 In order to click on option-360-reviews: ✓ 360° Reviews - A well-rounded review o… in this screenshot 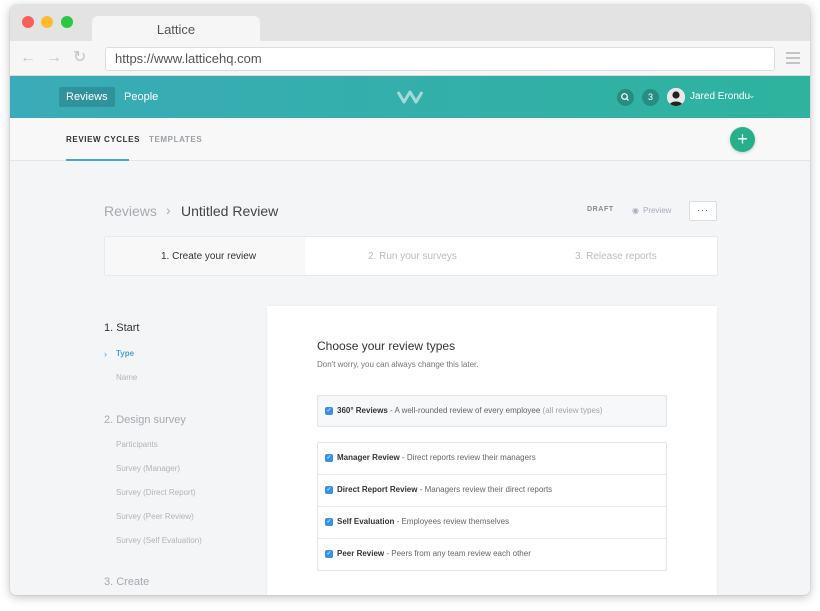, I will do `click(492, 411)`.